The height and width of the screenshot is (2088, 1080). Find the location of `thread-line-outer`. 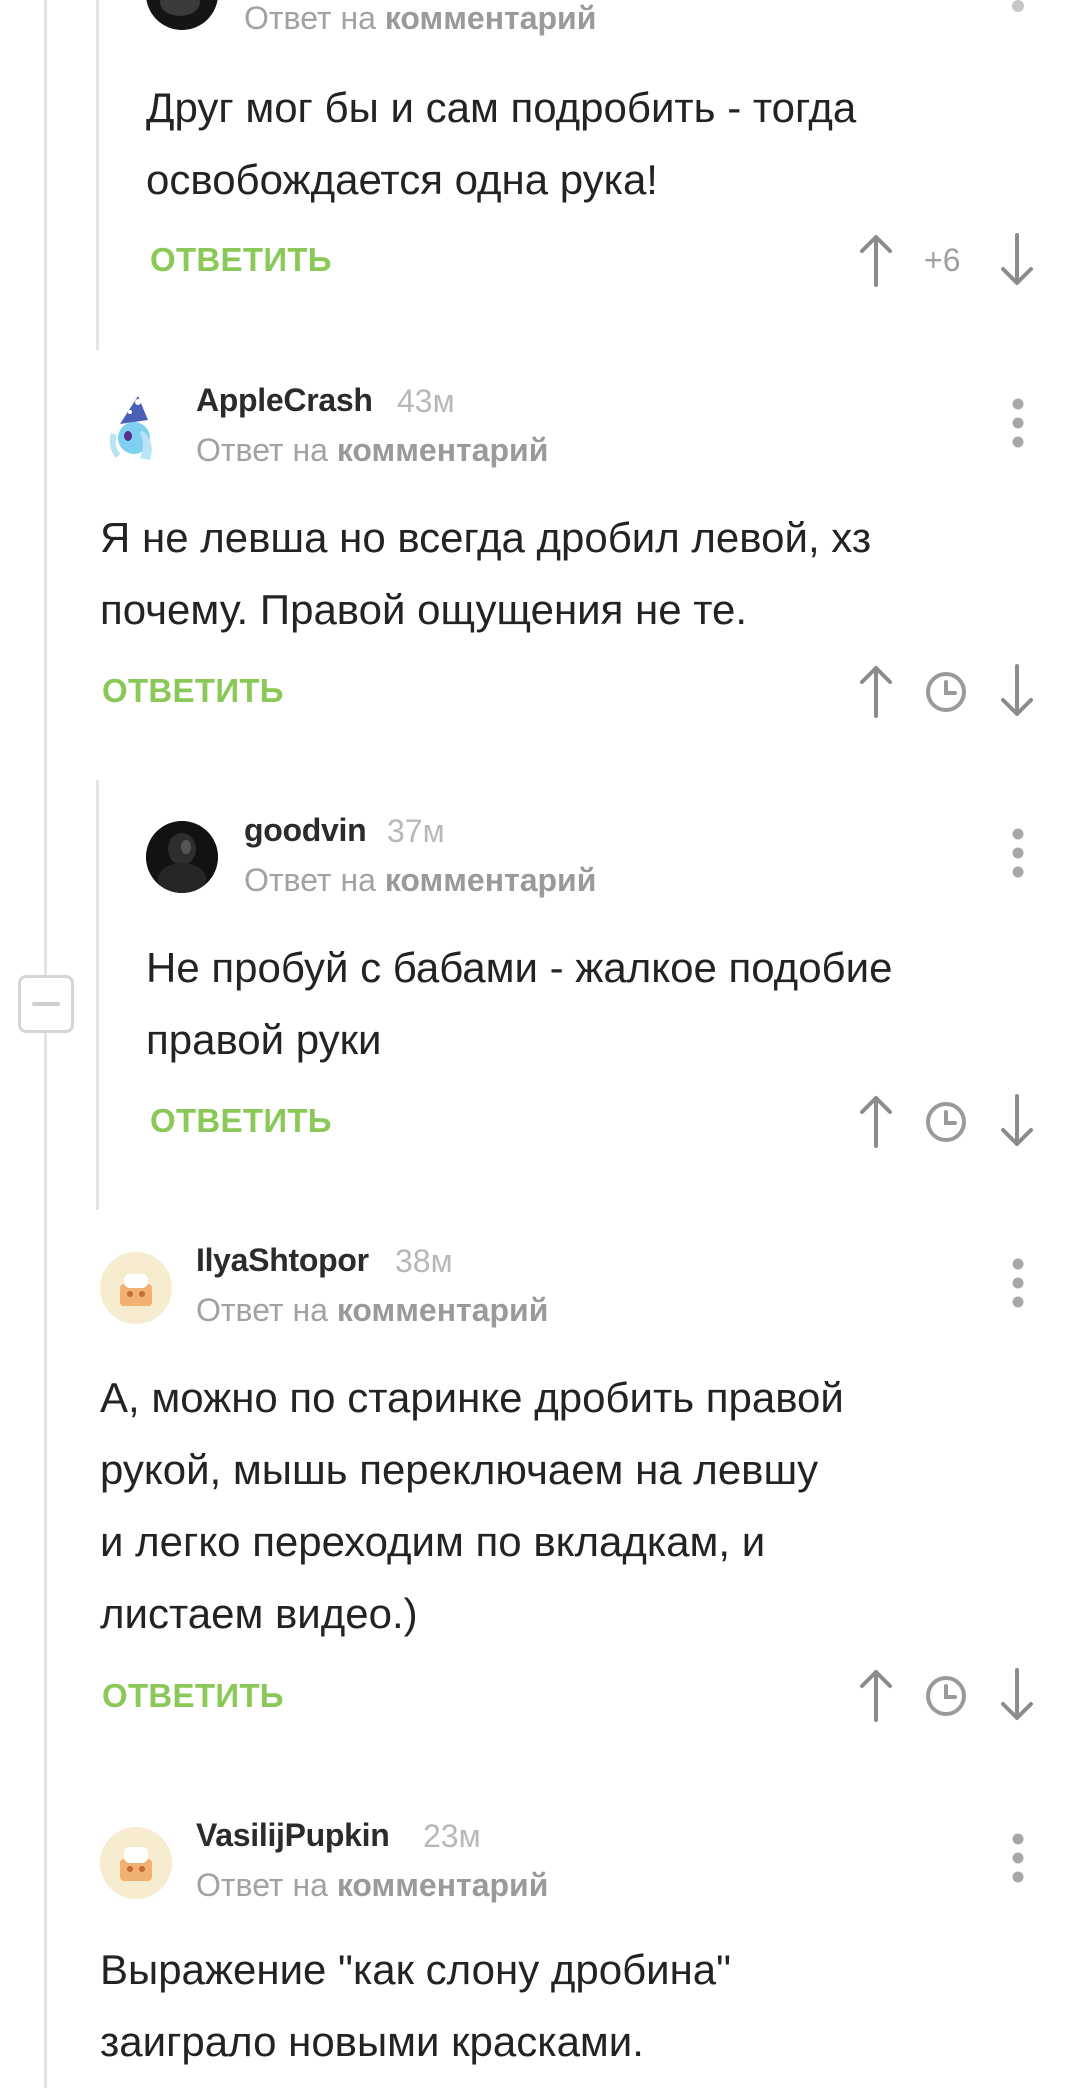

thread-line-outer is located at coordinates (45, 1044).